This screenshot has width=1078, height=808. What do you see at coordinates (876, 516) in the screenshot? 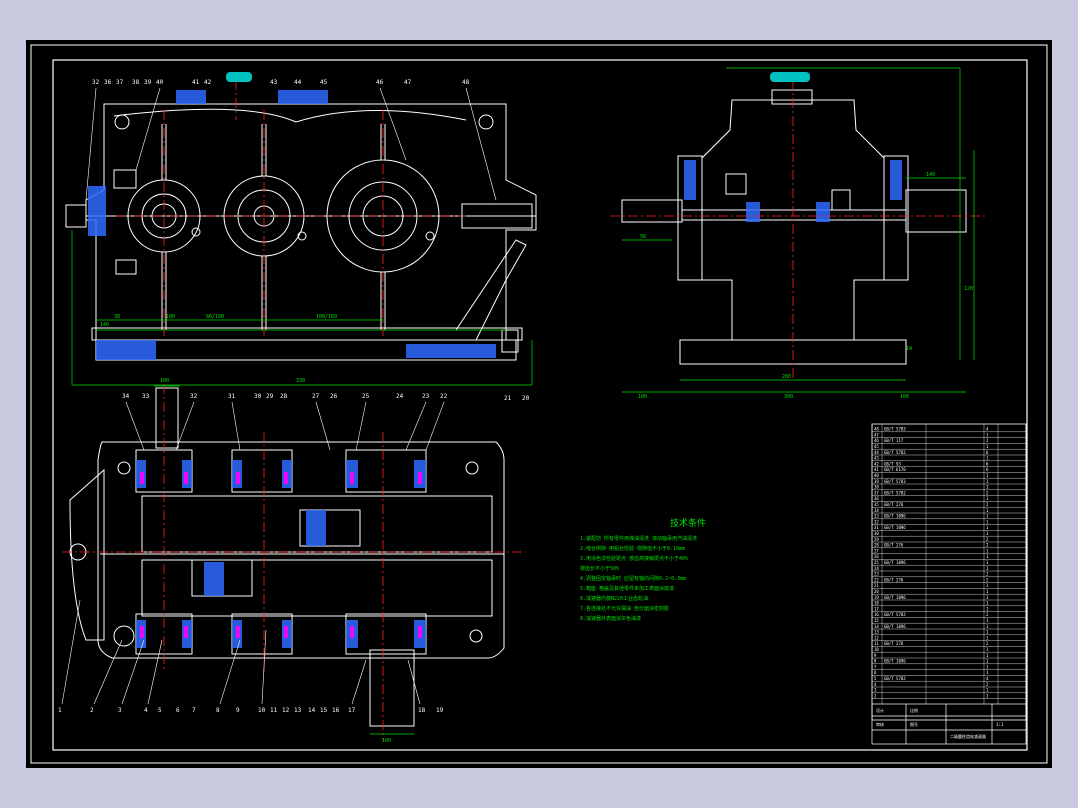
I see `bom-cell-no: 33` at bounding box center [876, 516].